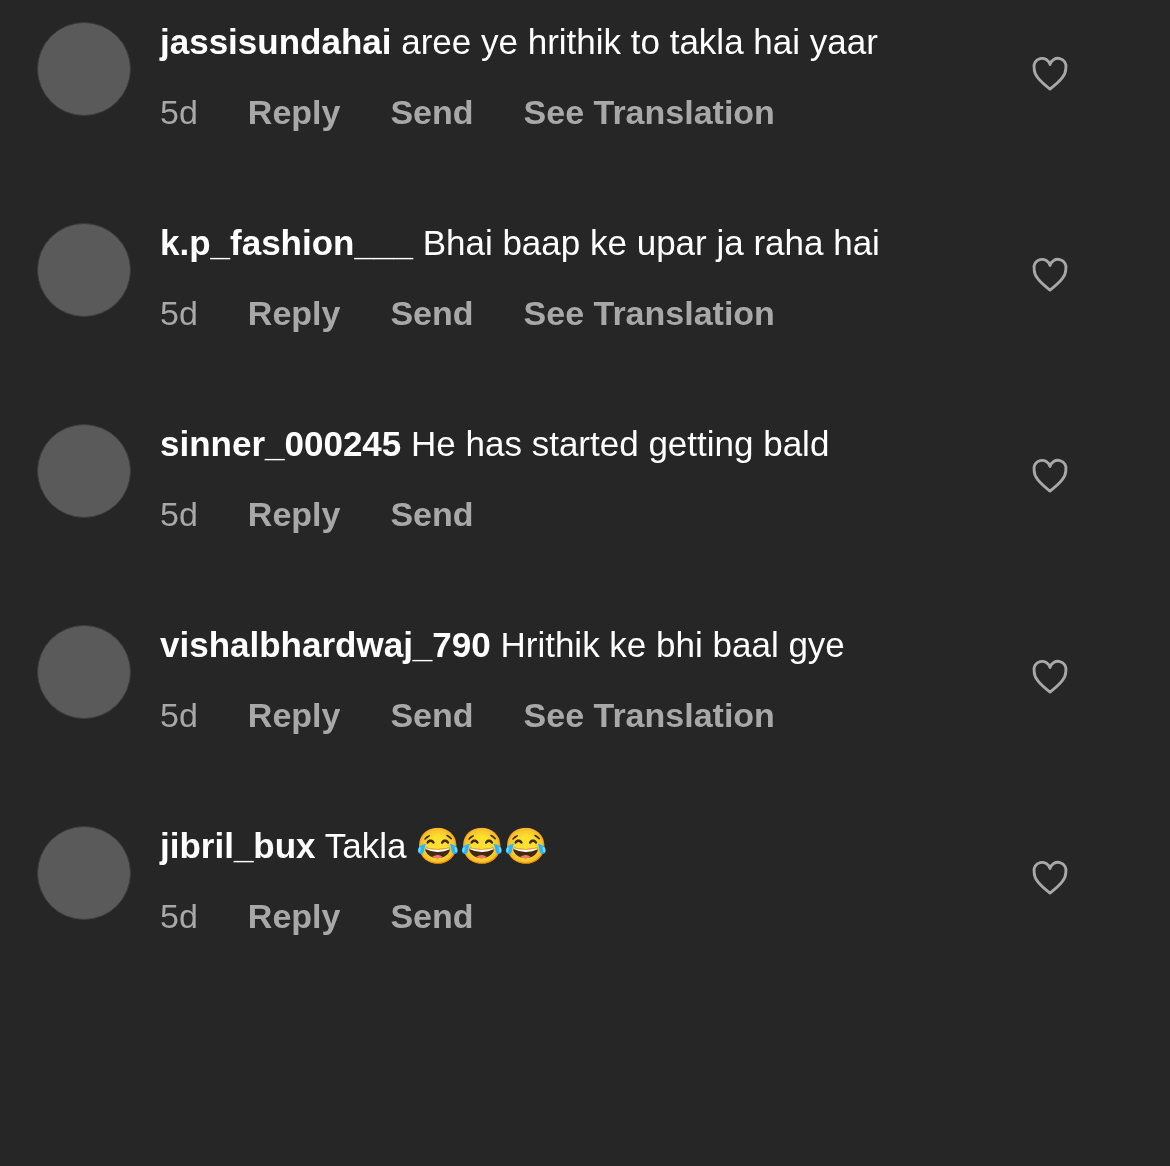 The height and width of the screenshot is (1166, 1170). I want to click on comment-text: k.p_fashion___ Bhai baap ke upar ja raha hai, so click(520, 243).